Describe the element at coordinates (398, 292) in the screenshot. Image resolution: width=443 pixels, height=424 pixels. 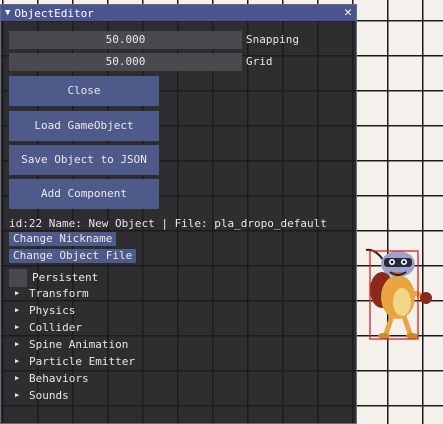
I see `game-object-sprite` at that location.